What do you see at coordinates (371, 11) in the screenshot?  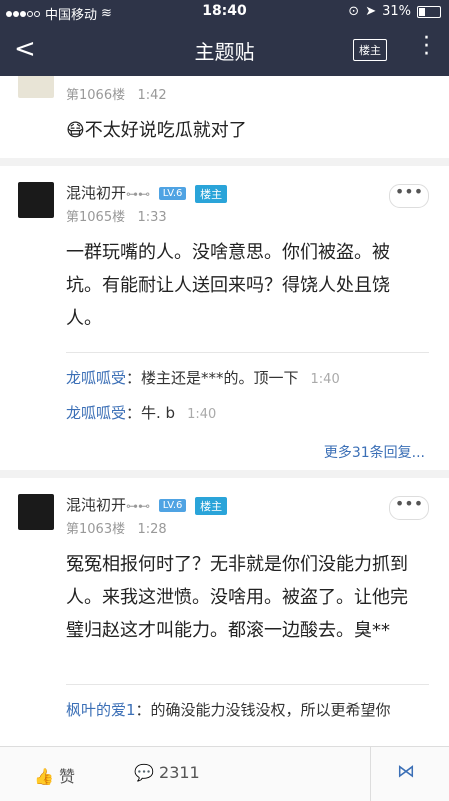 I see `location-icon: ➤` at bounding box center [371, 11].